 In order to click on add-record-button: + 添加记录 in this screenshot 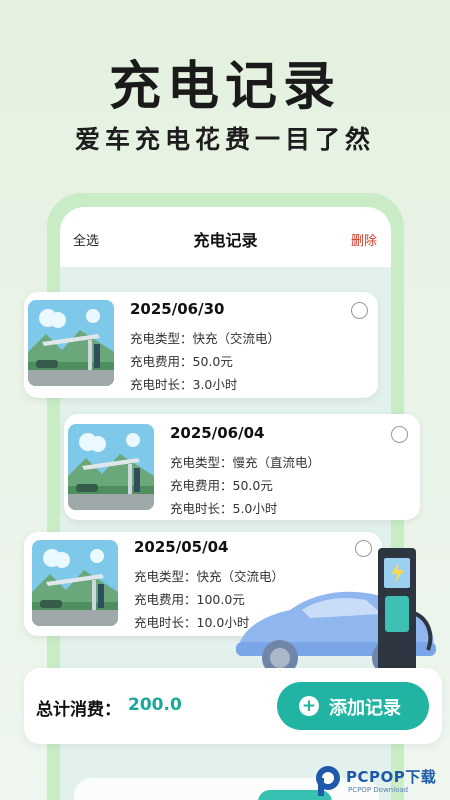, I will do `click(353, 706)`.